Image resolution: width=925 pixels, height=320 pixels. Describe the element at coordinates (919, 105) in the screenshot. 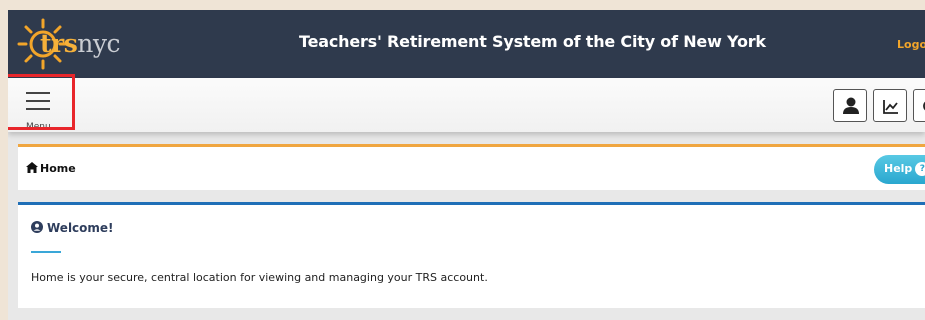

I see `more-button` at that location.